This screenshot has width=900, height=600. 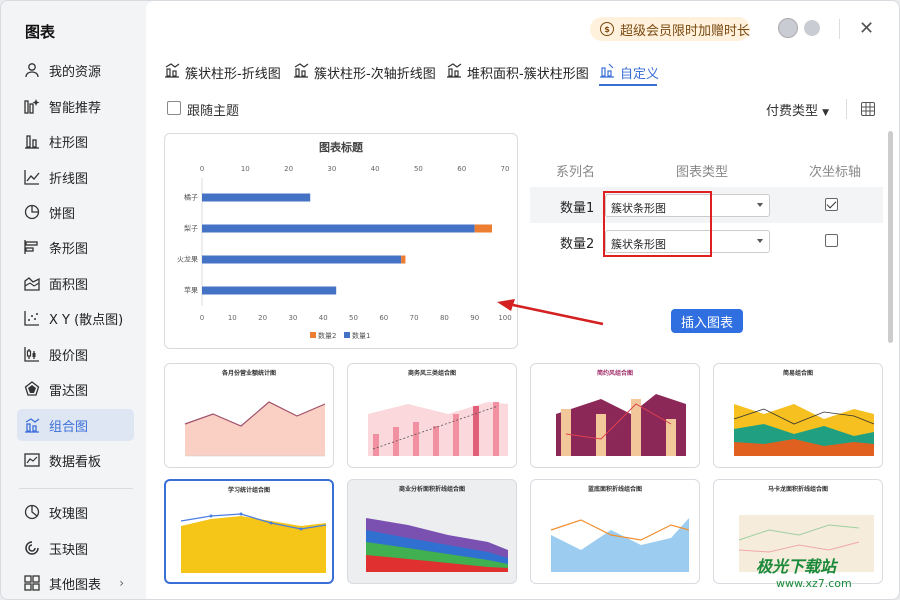 What do you see at coordinates (890, 237) in the screenshot?
I see `scrollbar` at bounding box center [890, 237].